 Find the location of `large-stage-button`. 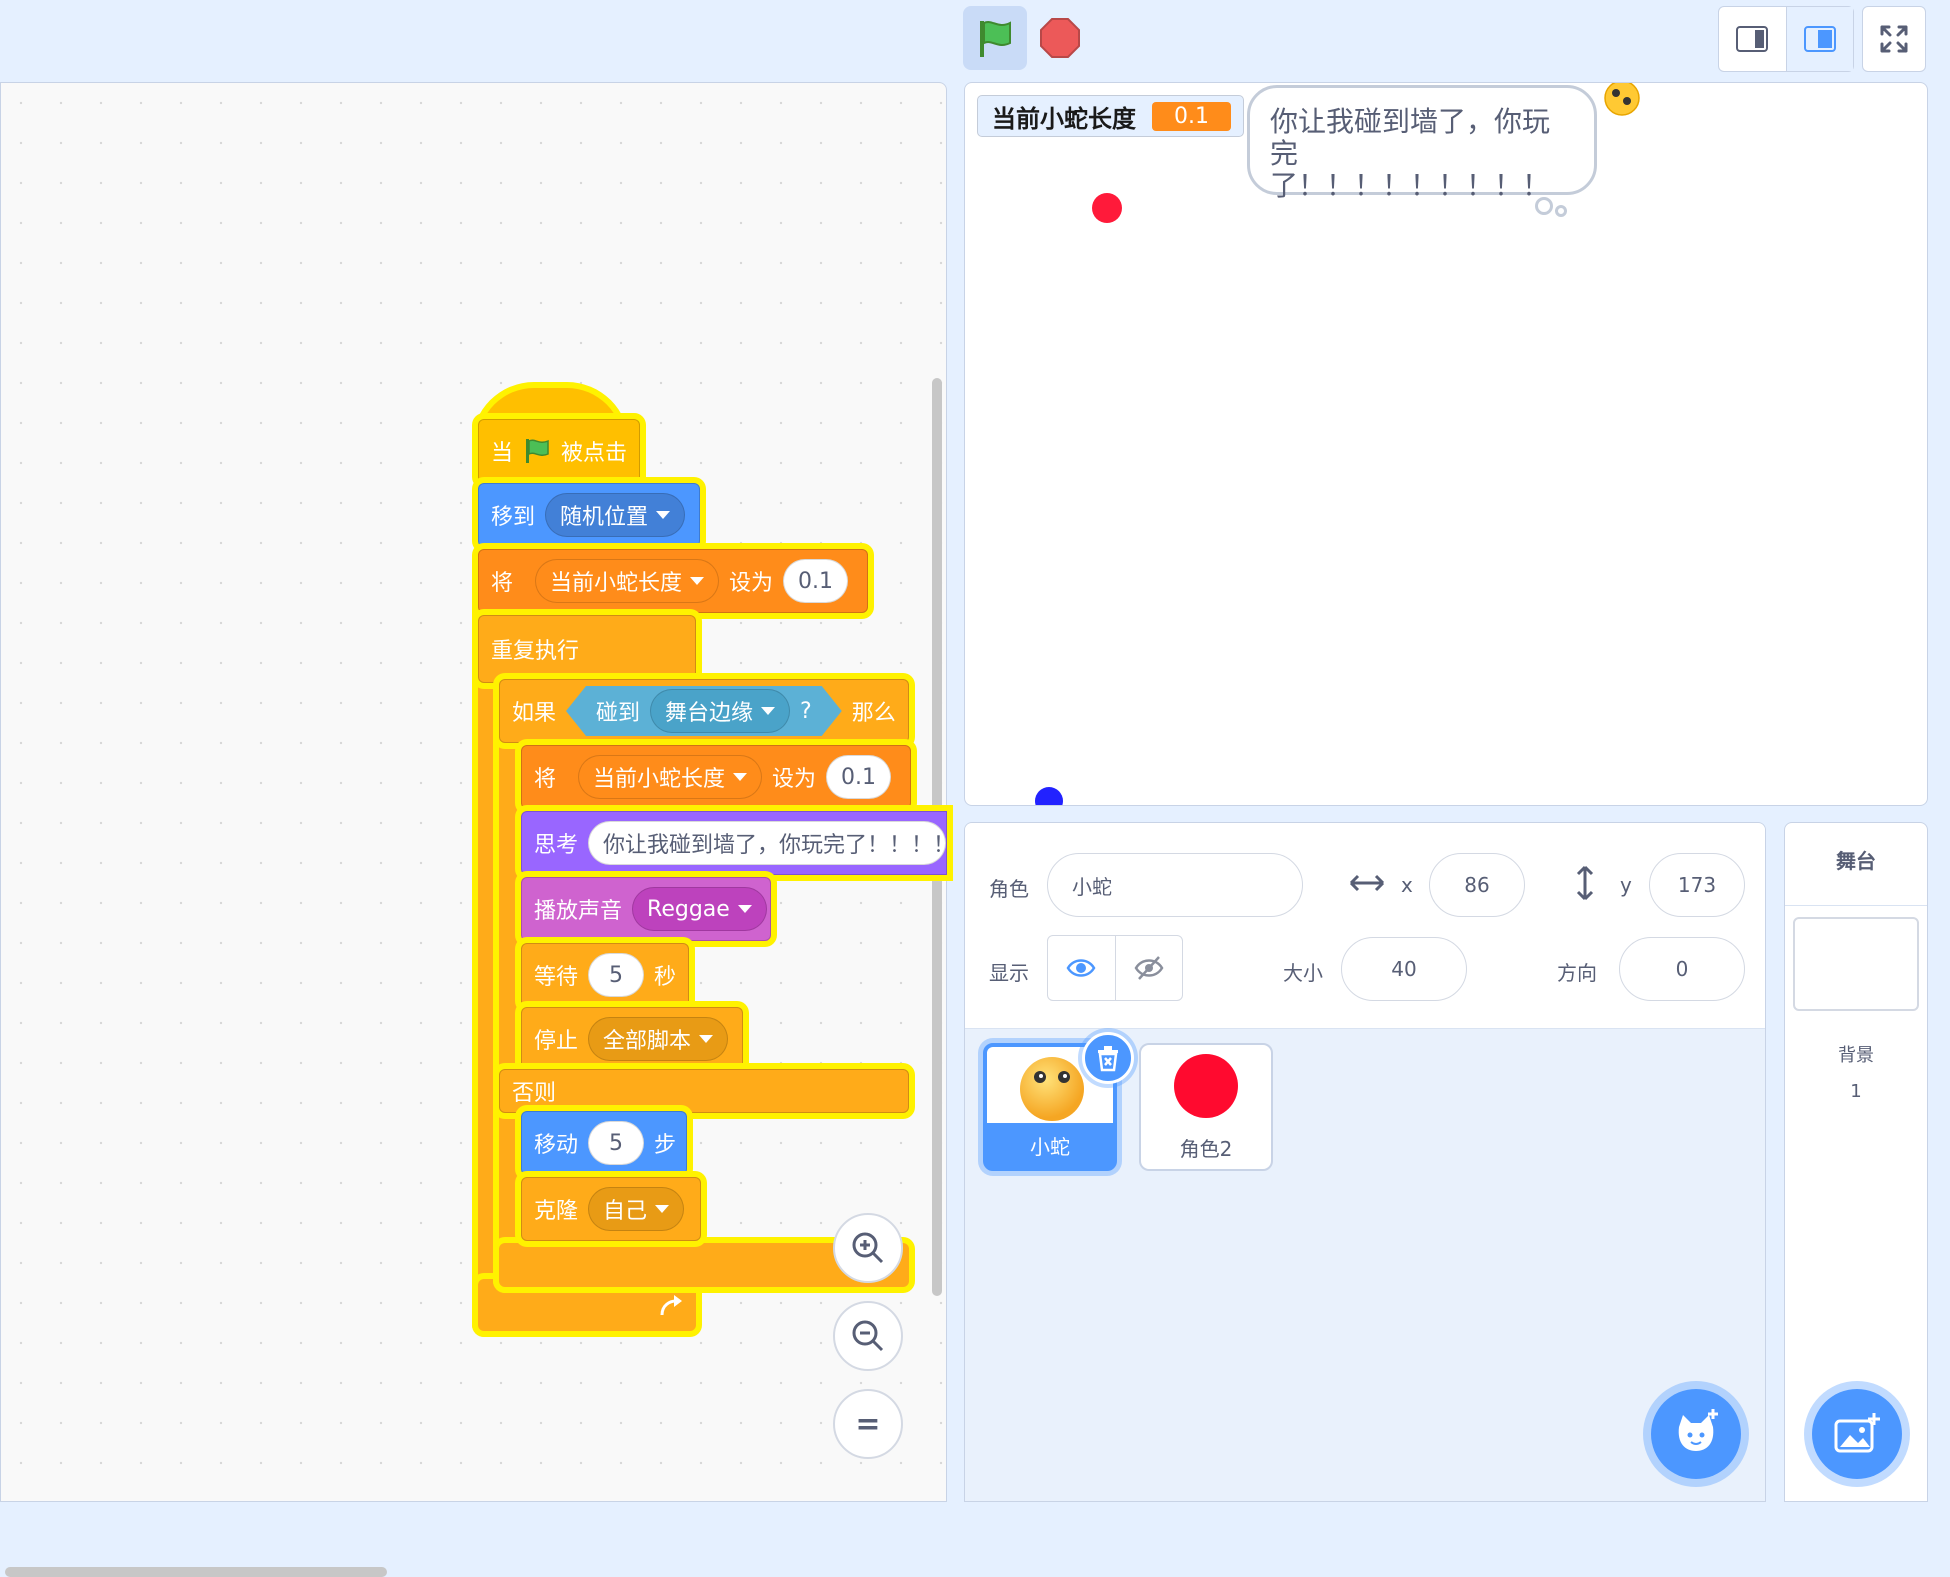

large-stage-button is located at coordinates (1819, 39).